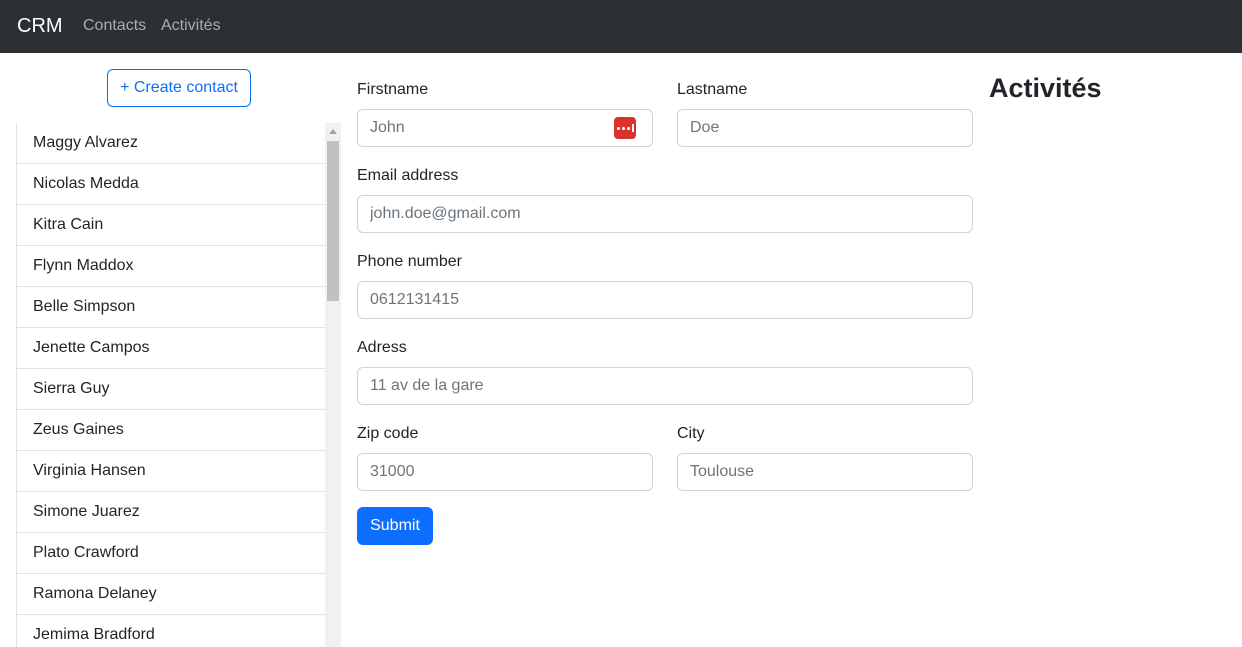 The width and height of the screenshot is (1242, 647). I want to click on submit-button: Submit, so click(395, 526).